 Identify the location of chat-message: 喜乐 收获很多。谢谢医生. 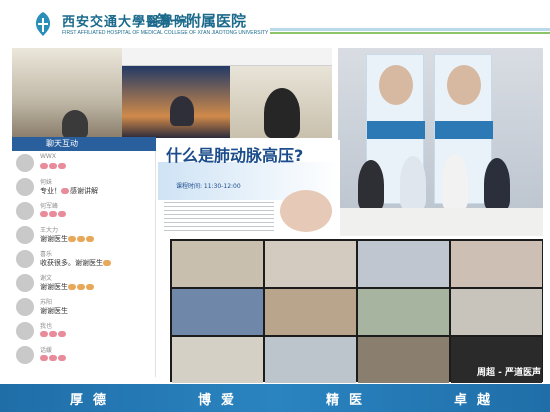
(85, 261).